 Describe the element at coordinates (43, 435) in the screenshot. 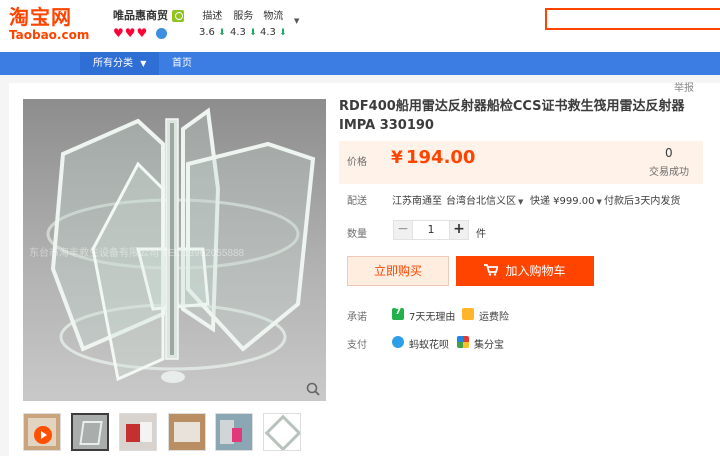

I see `play-icon` at that location.